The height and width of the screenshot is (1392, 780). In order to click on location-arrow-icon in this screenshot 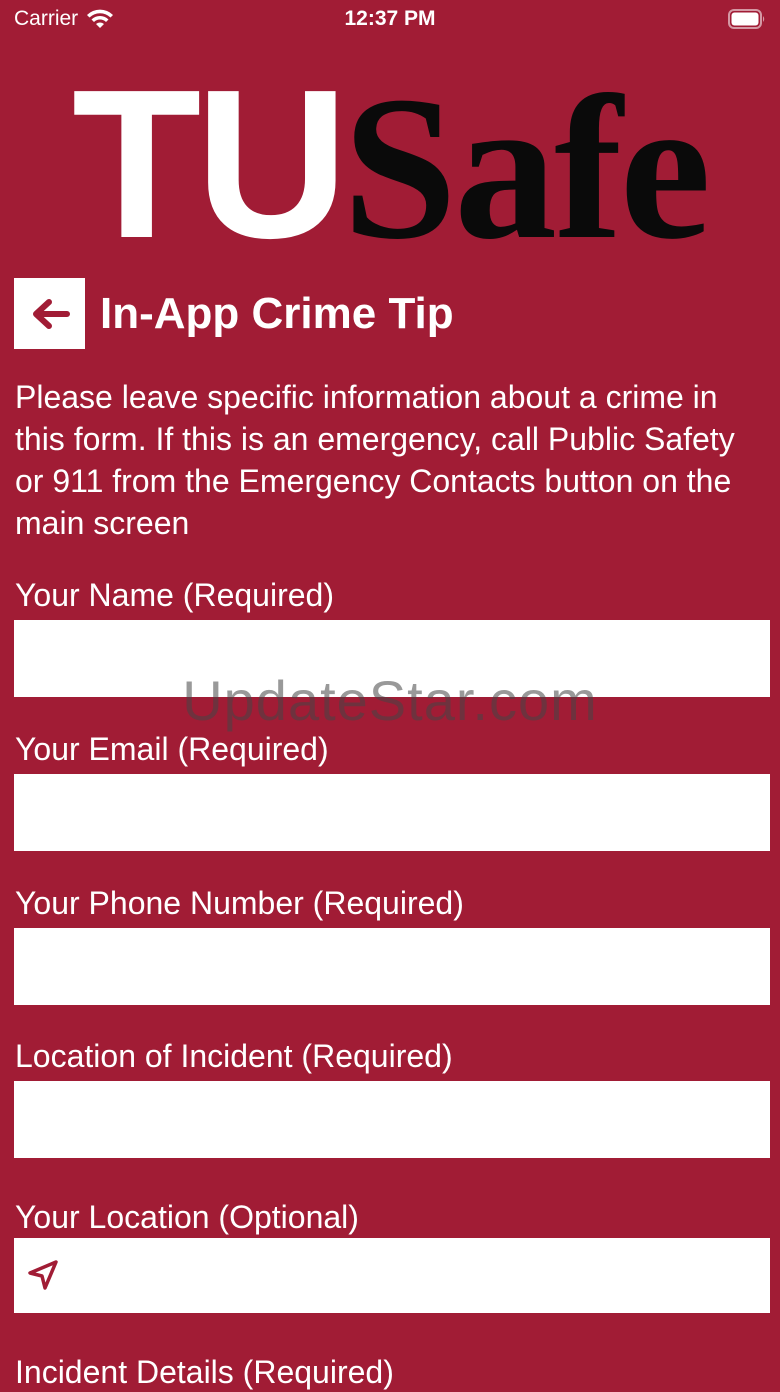, I will do `click(43, 1275)`.